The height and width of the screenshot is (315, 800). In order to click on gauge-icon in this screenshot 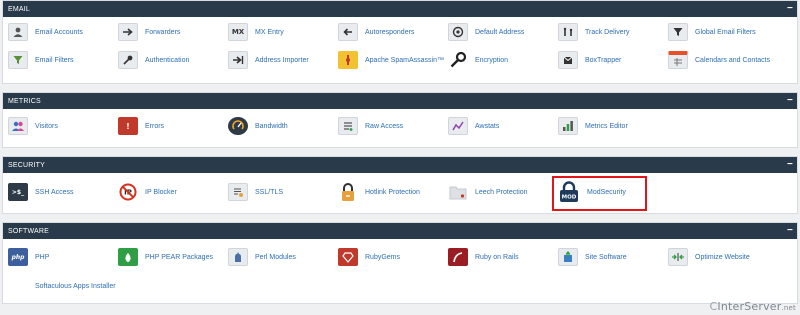, I will do `click(238, 126)`.